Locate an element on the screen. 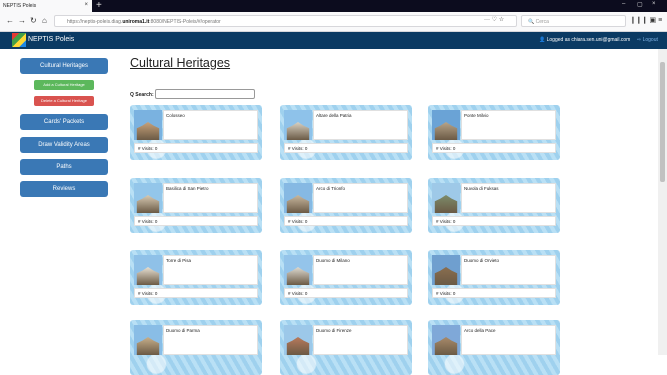  heritage-name: Altare della Patria is located at coordinates (334, 115).